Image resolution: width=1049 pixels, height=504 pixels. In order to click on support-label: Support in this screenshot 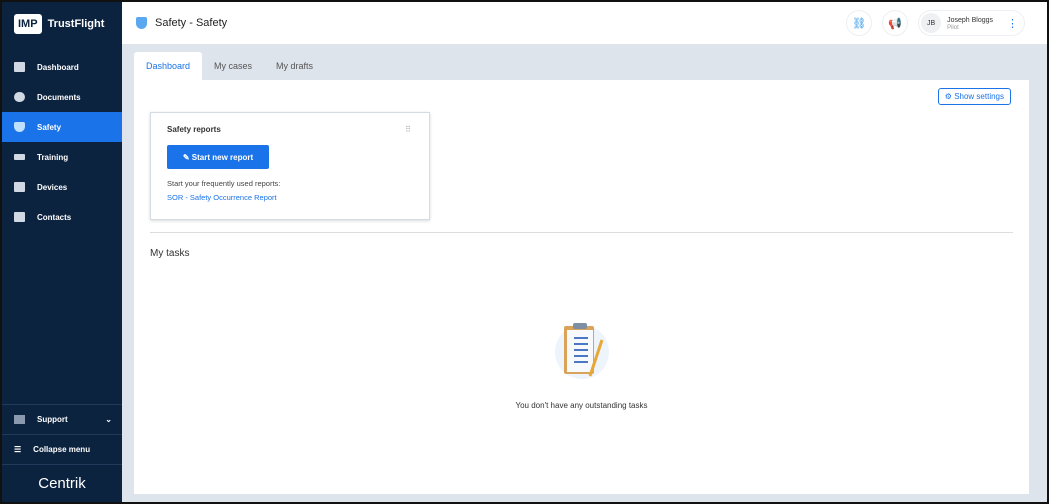, I will do `click(52, 419)`.